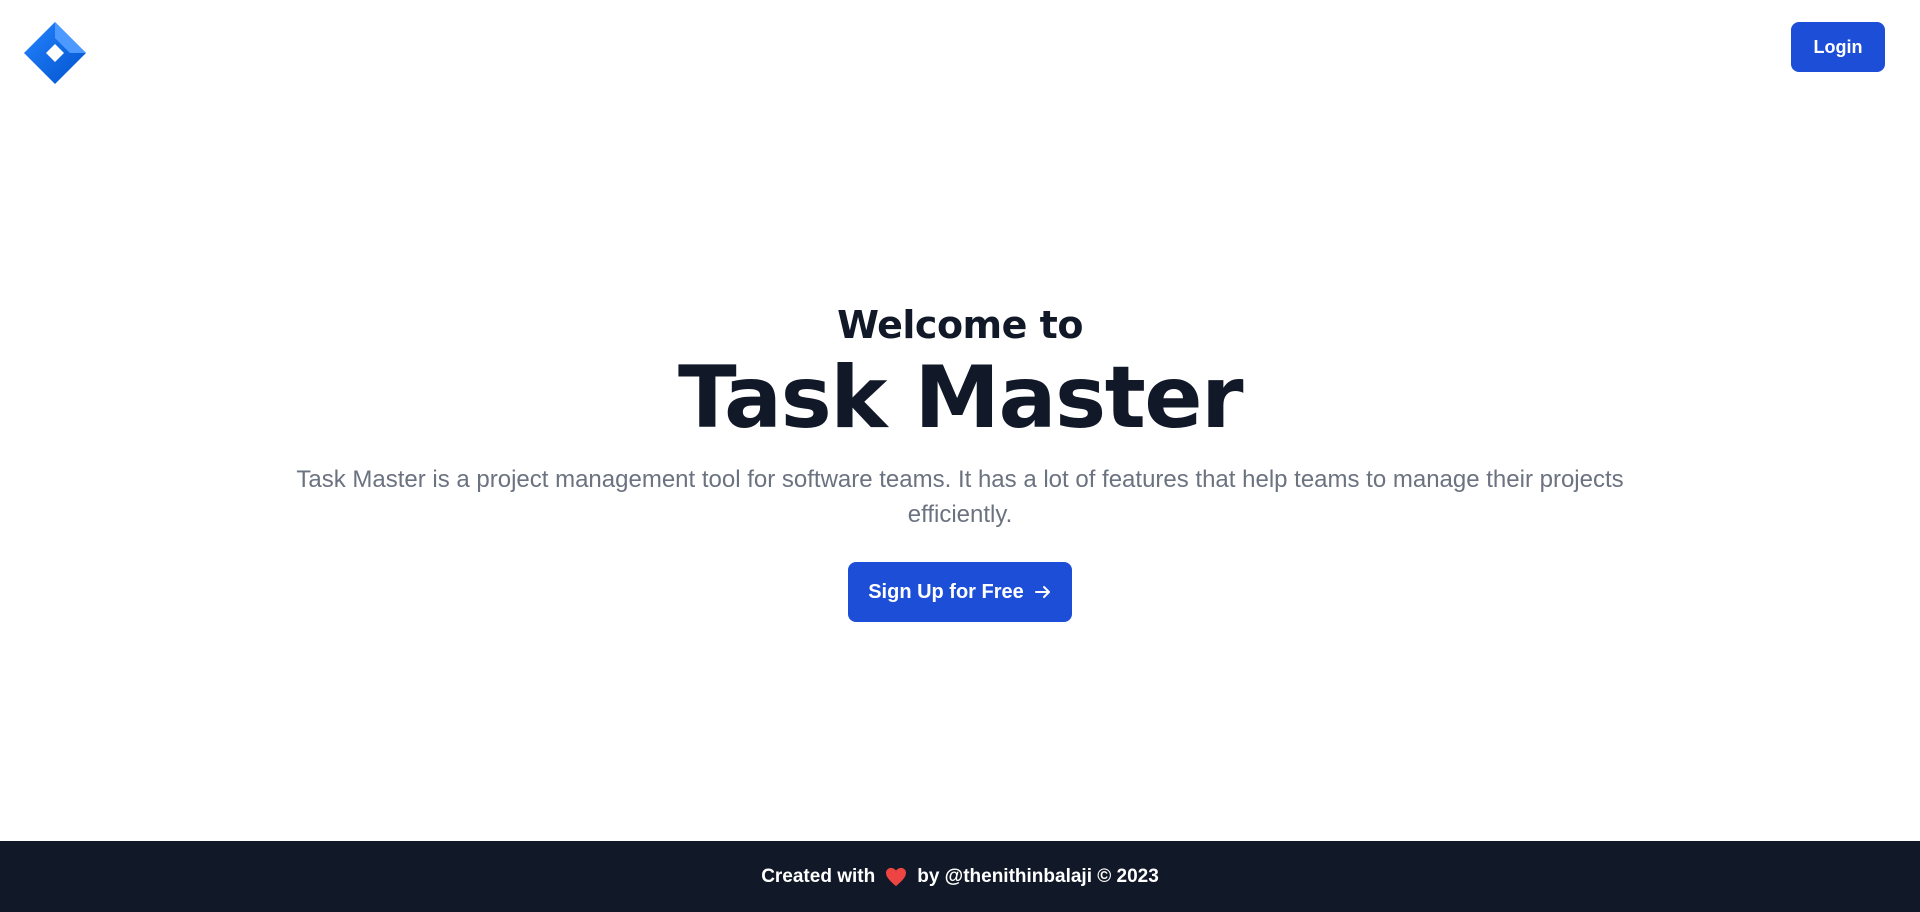 The image size is (1920, 912). Describe the element at coordinates (960, 325) in the screenshot. I see `welcome-heading: Welcome to` at that location.